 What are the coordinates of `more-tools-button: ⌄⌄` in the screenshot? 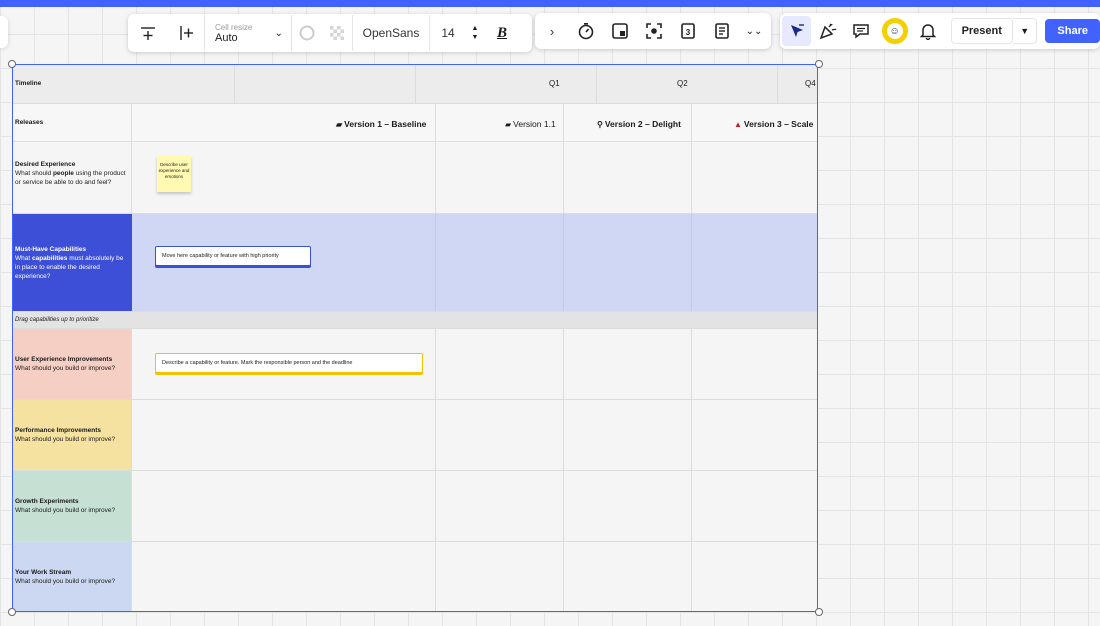 It's located at (754, 31).